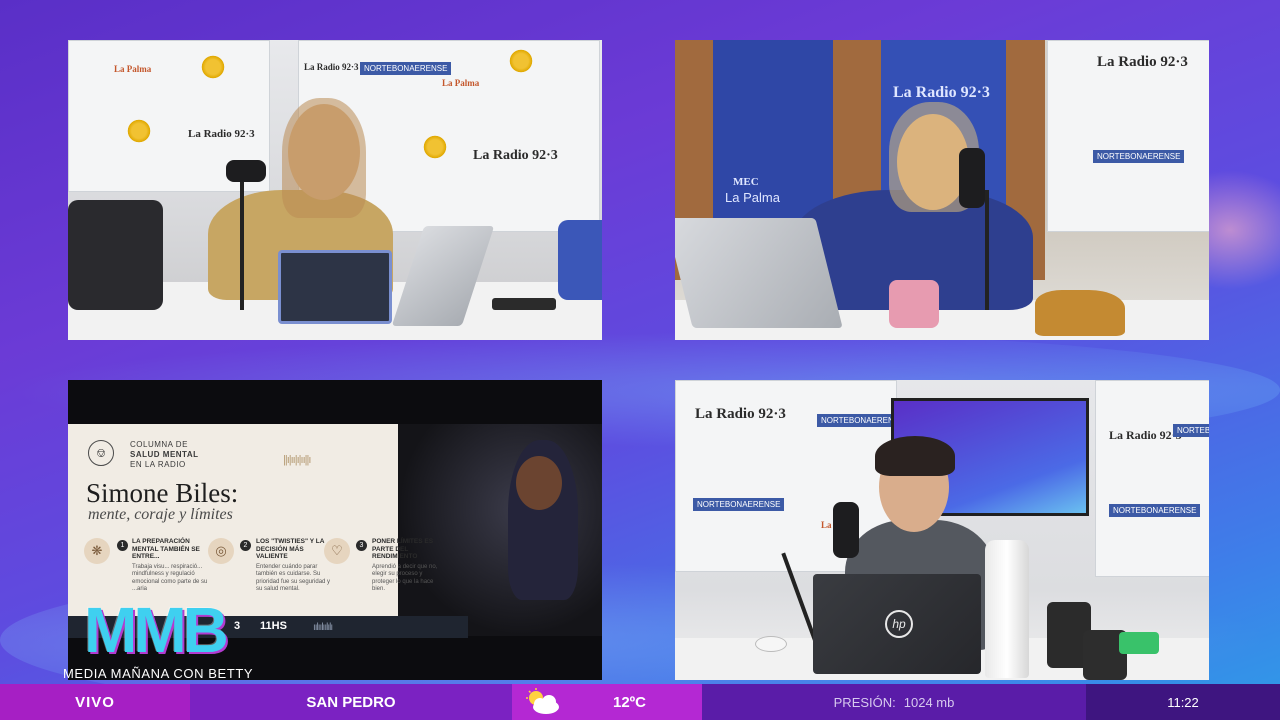 This screenshot has width=1280, height=720. I want to click on hp-logo: hp, so click(899, 624).